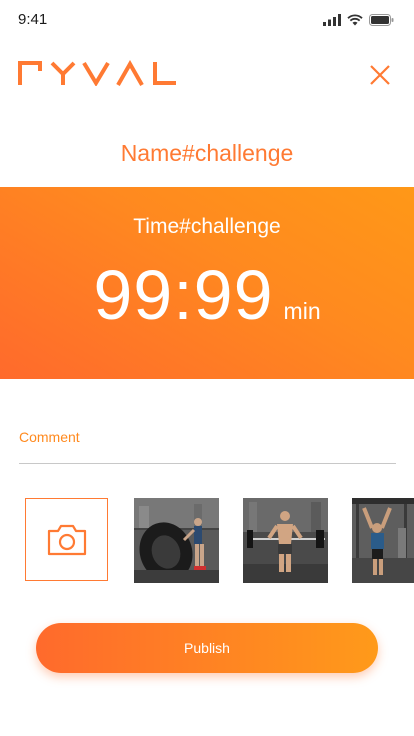  What do you see at coordinates (355, 20) in the screenshot?
I see `wifi-icon` at bounding box center [355, 20].